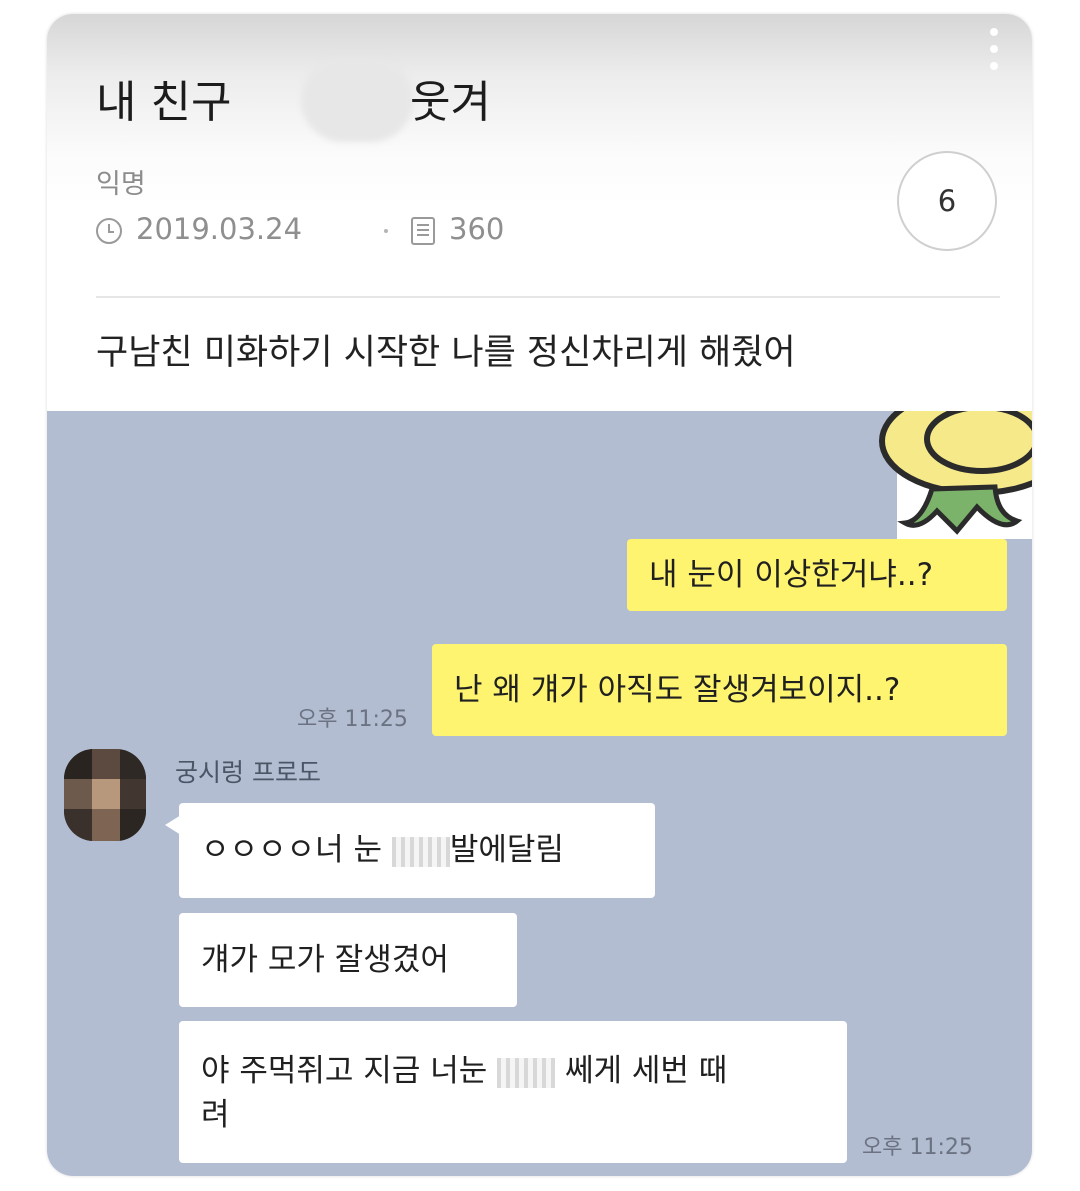 The image size is (1080, 1191). Describe the element at coordinates (477, 229) in the screenshot. I see `post-views: 360` at that location.